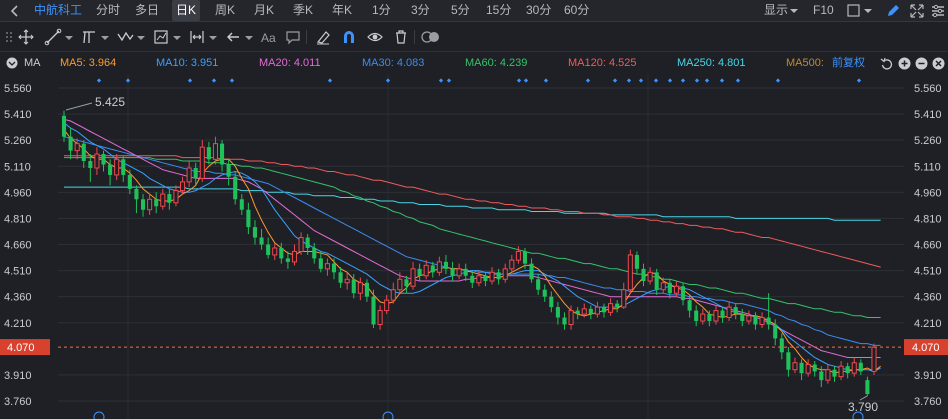 The height and width of the screenshot is (419, 948). I want to click on f10-button: F10, so click(823, 10).